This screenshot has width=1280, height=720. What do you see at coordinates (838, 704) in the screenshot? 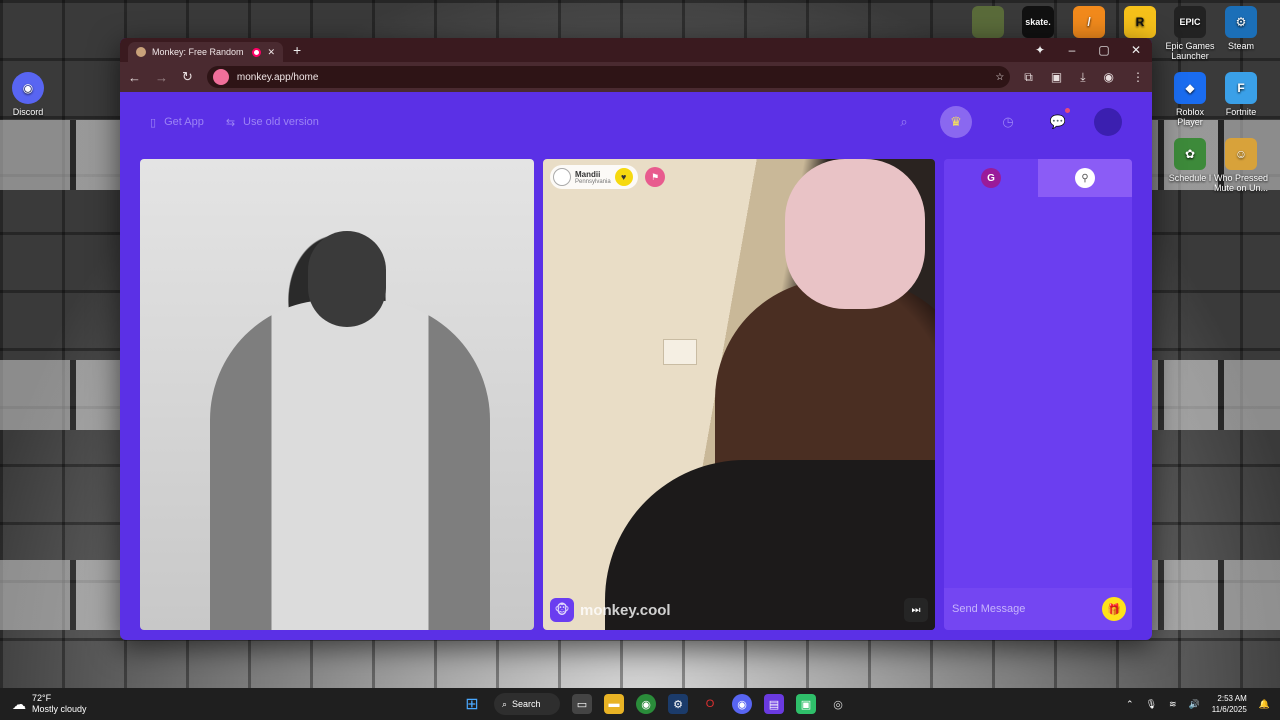
I see `obs-icon: ◎` at bounding box center [838, 704].